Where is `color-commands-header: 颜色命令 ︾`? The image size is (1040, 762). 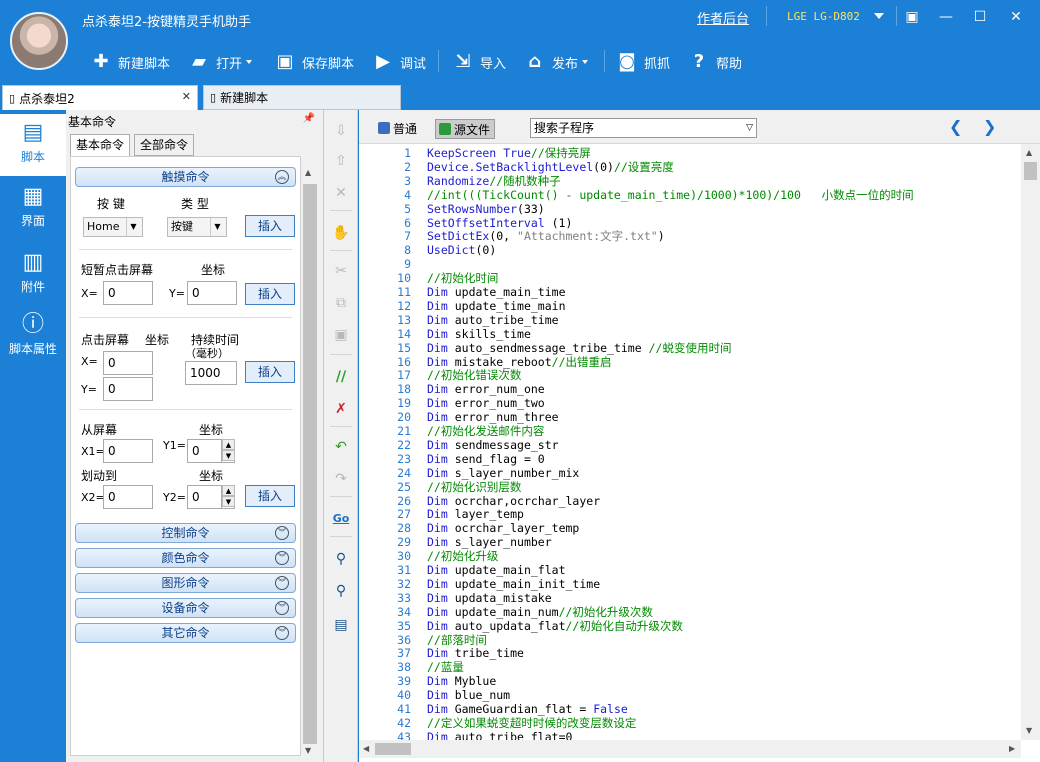 color-commands-header: 颜色命令 ︾ is located at coordinates (185, 558).